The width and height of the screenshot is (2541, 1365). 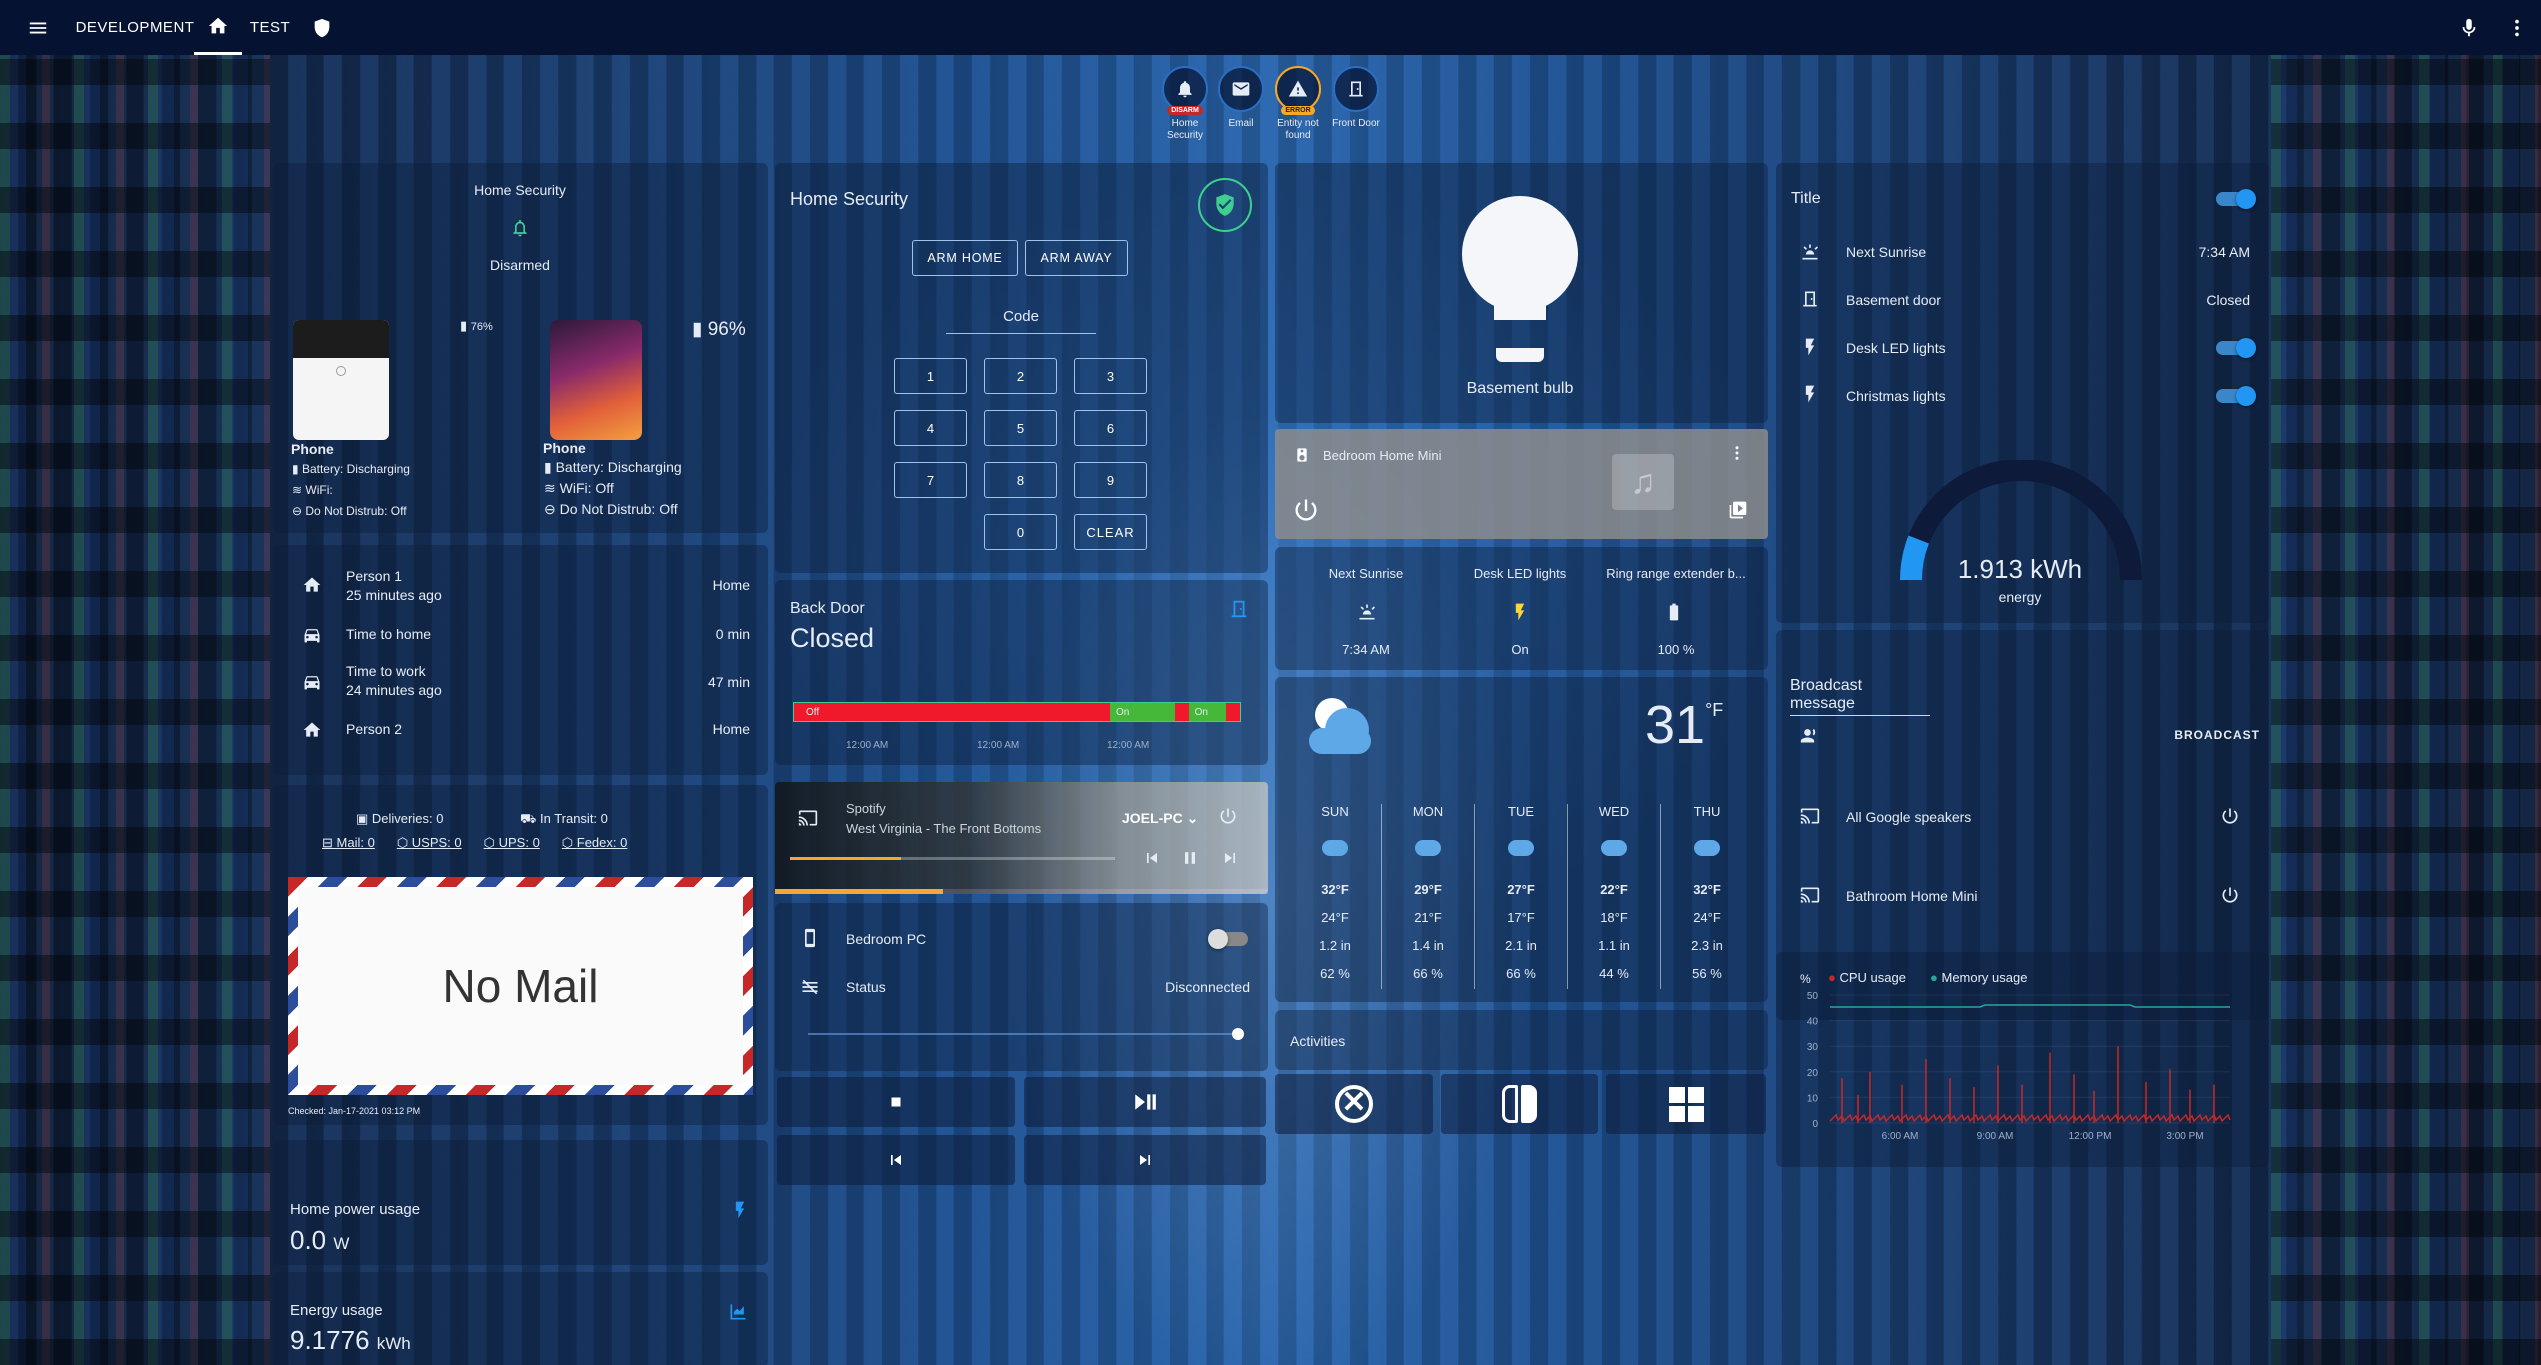 What do you see at coordinates (952, 858) in the screenshot?
I see `seek-track` at bounding box center [952, 858].